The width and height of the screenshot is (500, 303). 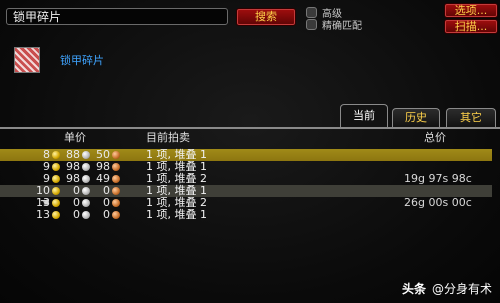 What do you see at coordinates (45, 202) in the screenshot?
I see `hand-cursor-icon: ☚` at bounding box center [45, 202].